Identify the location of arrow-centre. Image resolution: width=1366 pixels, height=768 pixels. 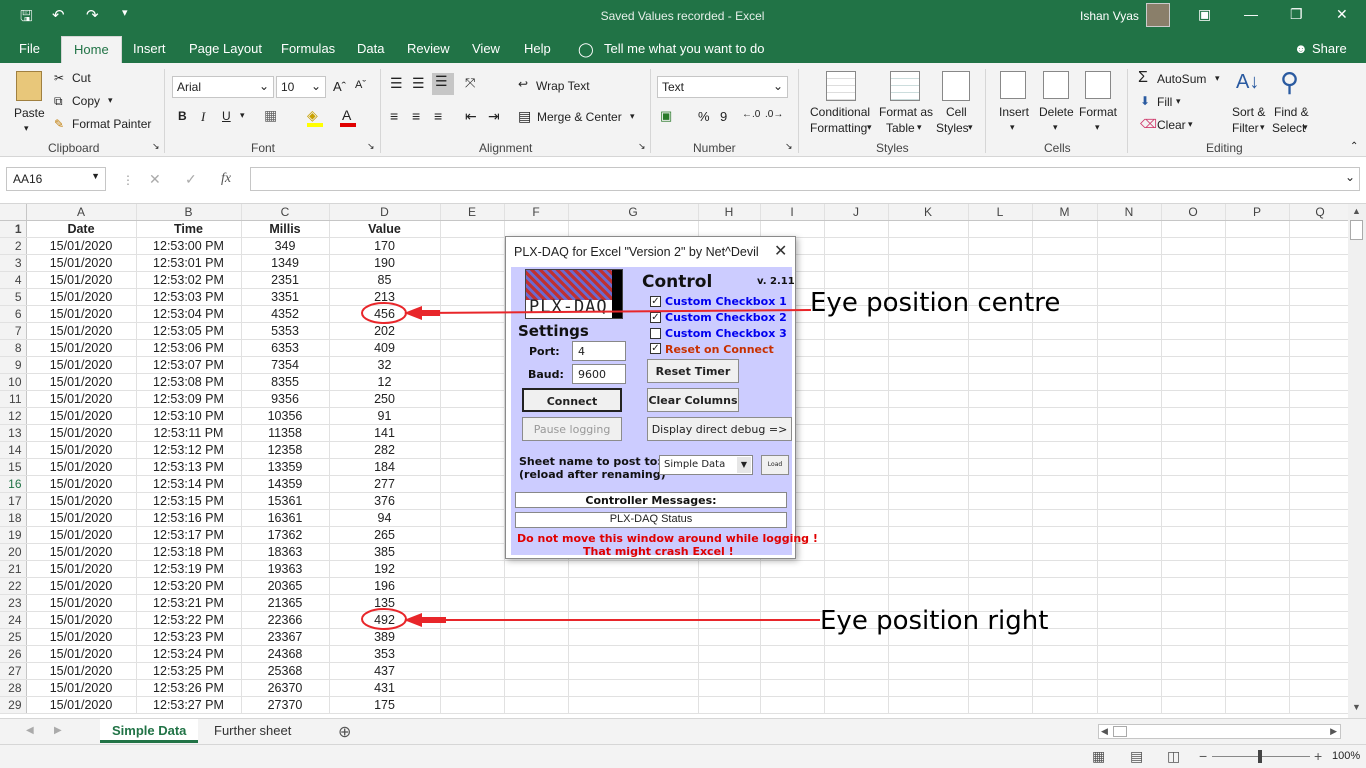
(586, 313).